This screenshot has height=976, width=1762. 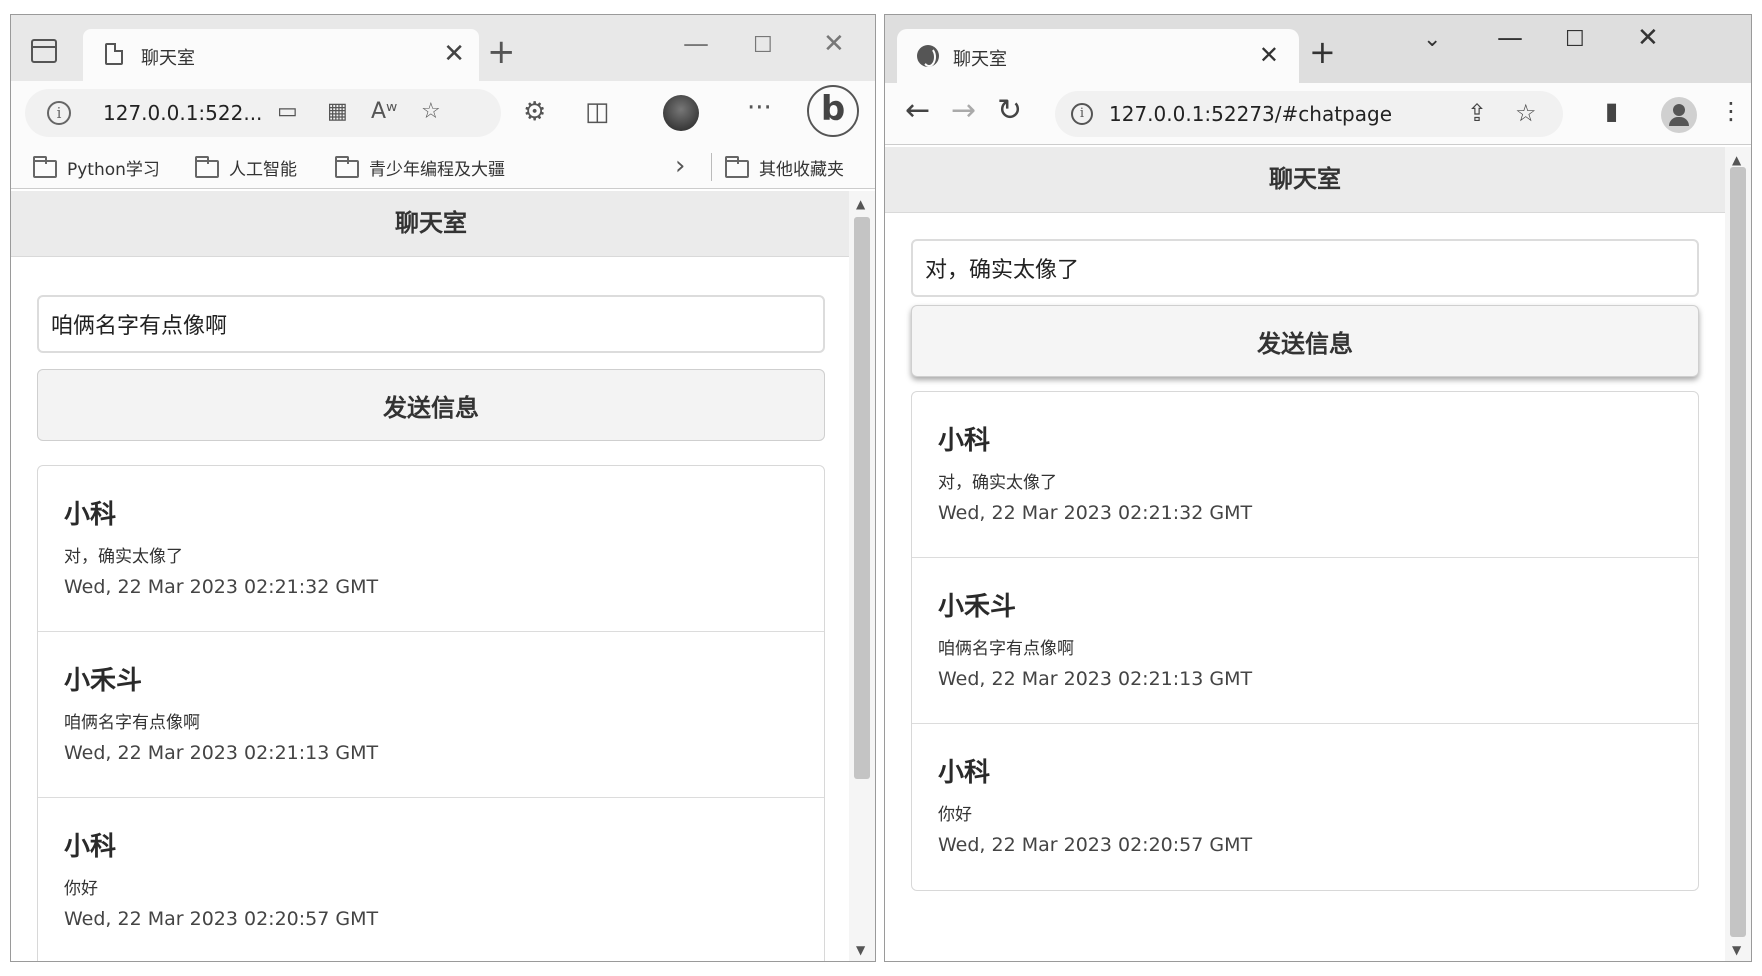 What do you see at coordinates (1250, 114) in the screenshot?
I see `url-text: 127.0.0.1:52273/#chatpage` at bounding box center [1250, 114].